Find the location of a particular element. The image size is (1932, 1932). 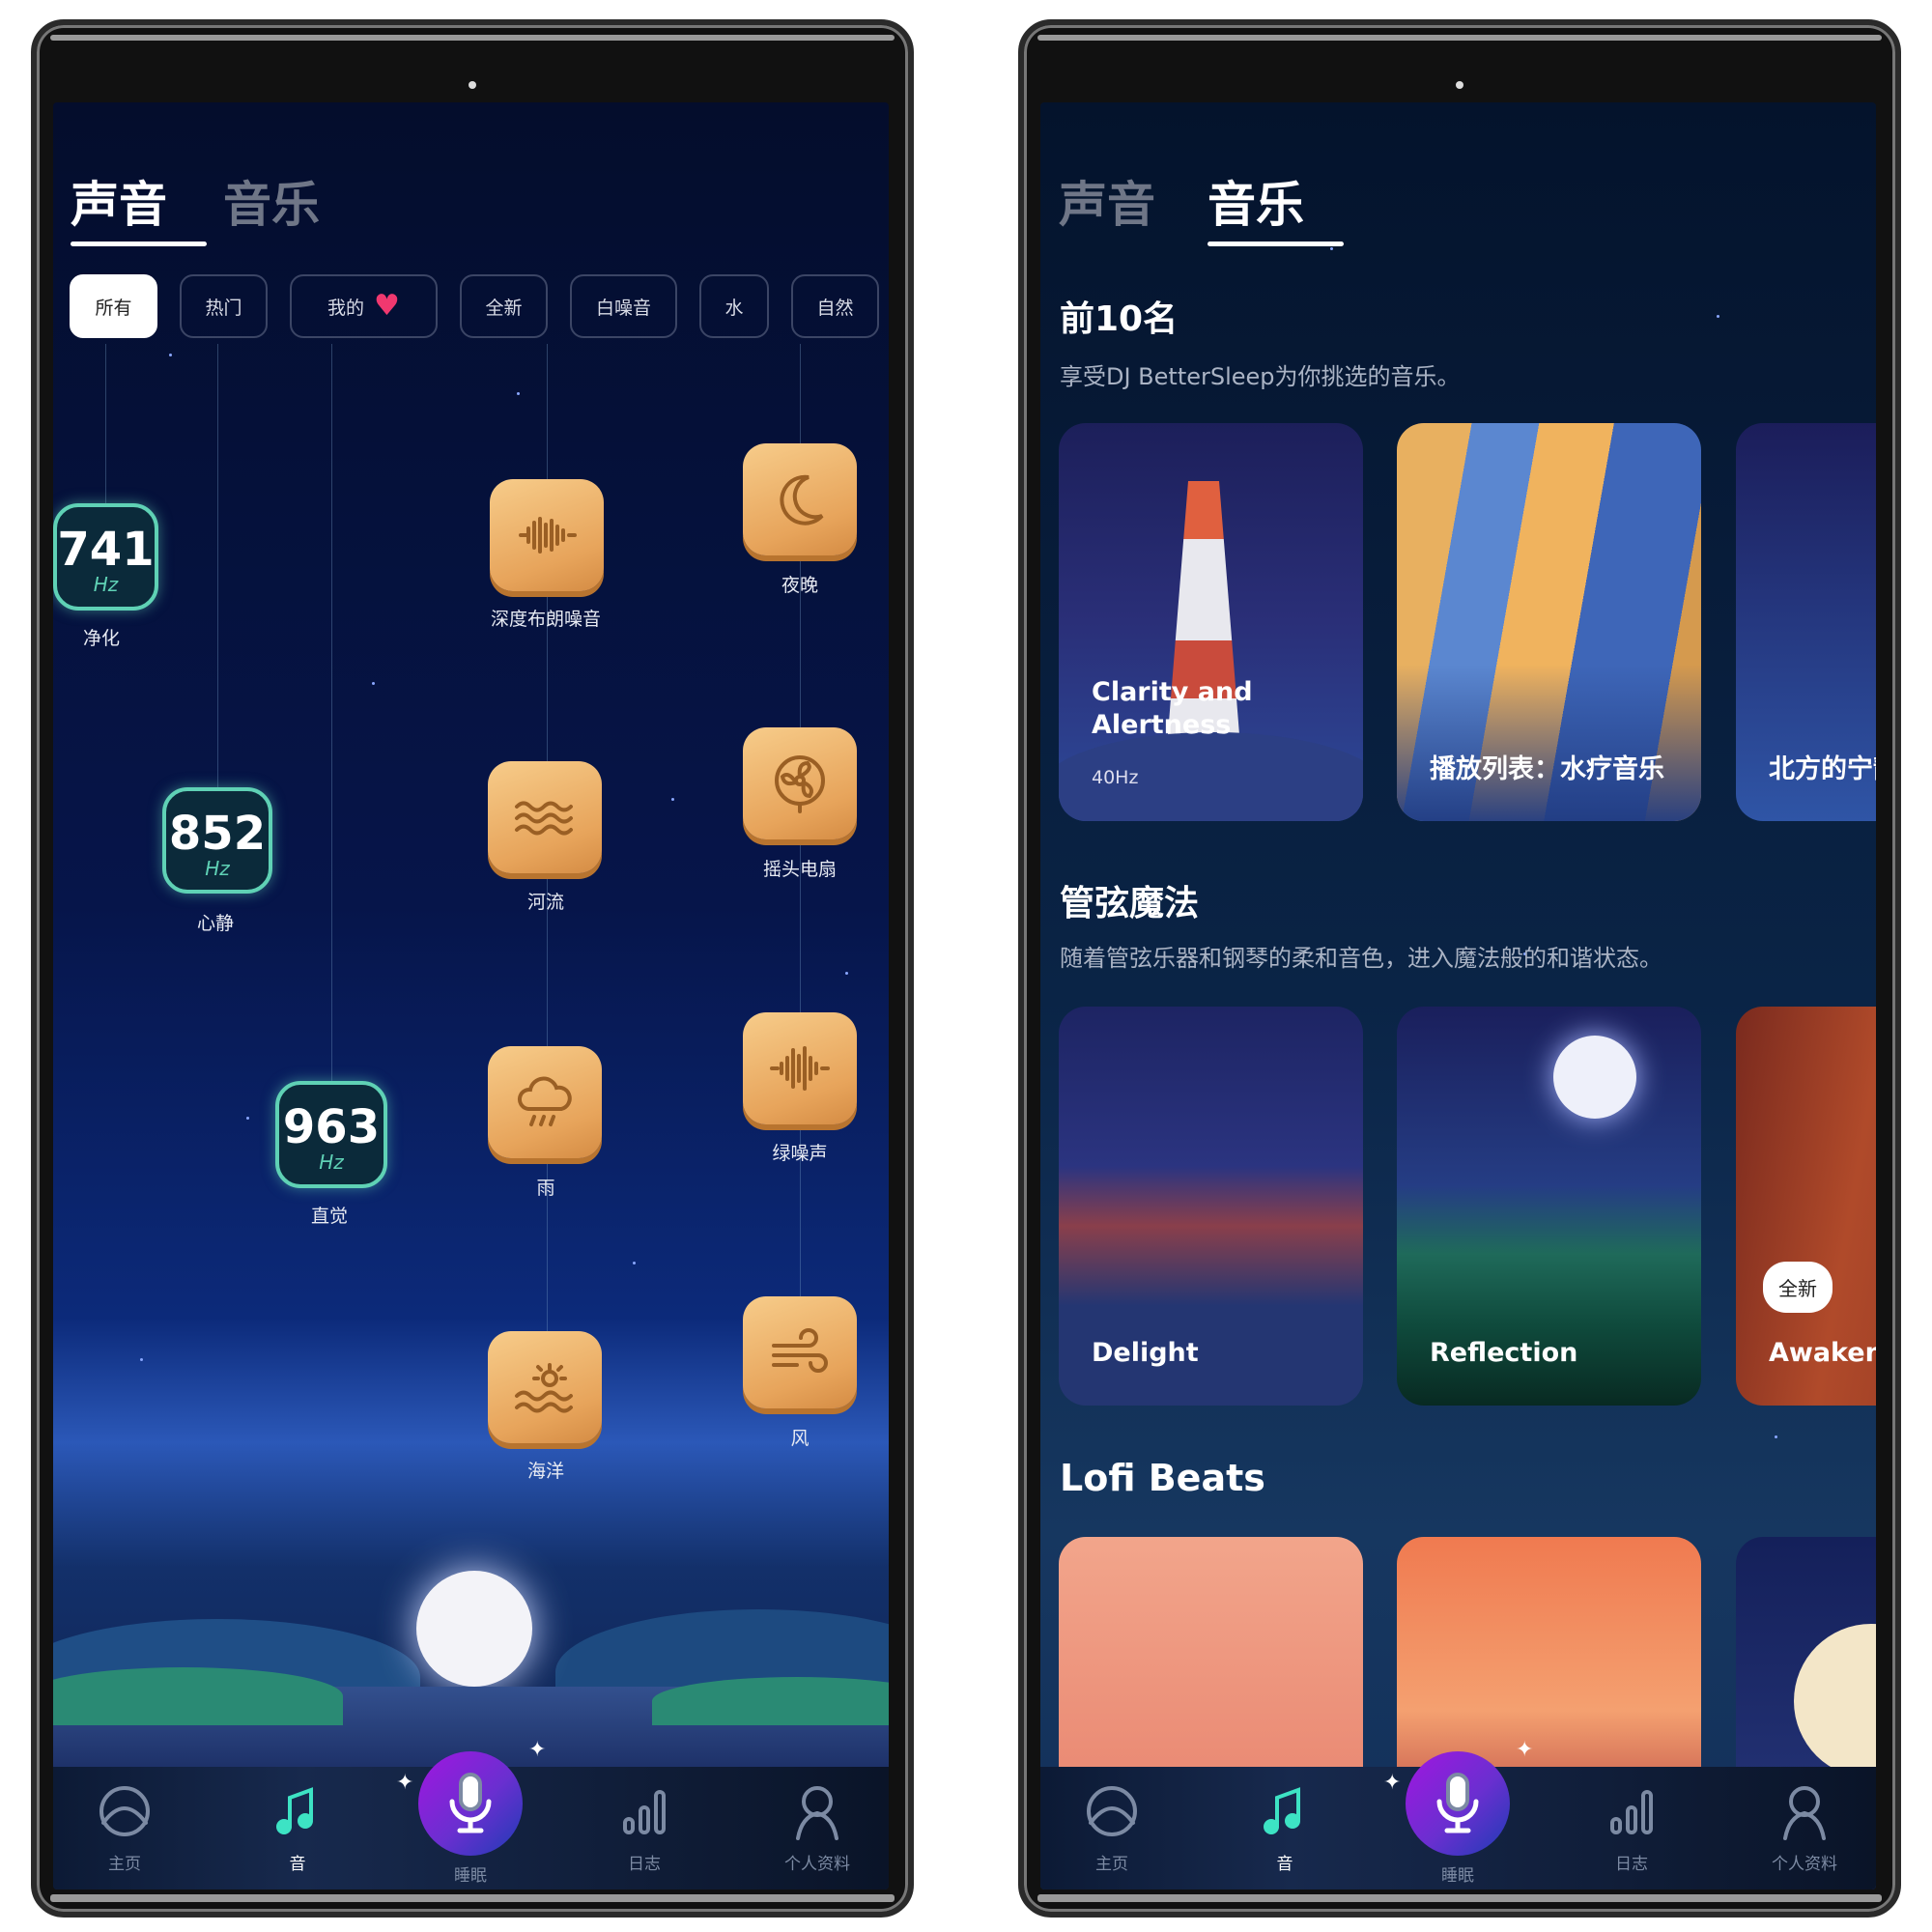

filter-water: 水 is located at coordinates (734, 306).